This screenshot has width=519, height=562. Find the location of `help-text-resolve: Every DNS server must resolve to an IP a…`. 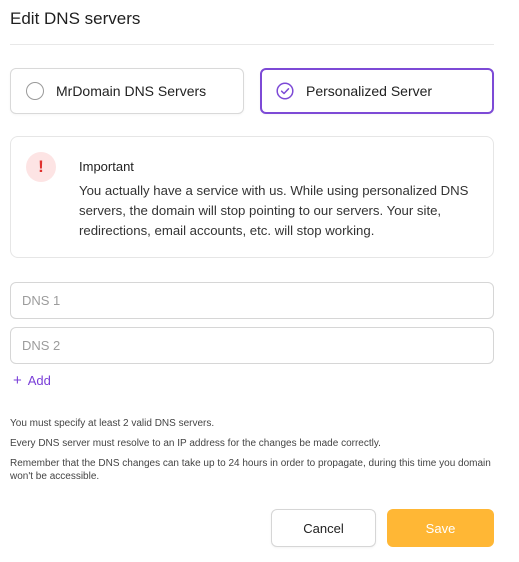

help-text-resolve: Every DNS server must resolve to an IP a… is located at coordinates (195, 443).